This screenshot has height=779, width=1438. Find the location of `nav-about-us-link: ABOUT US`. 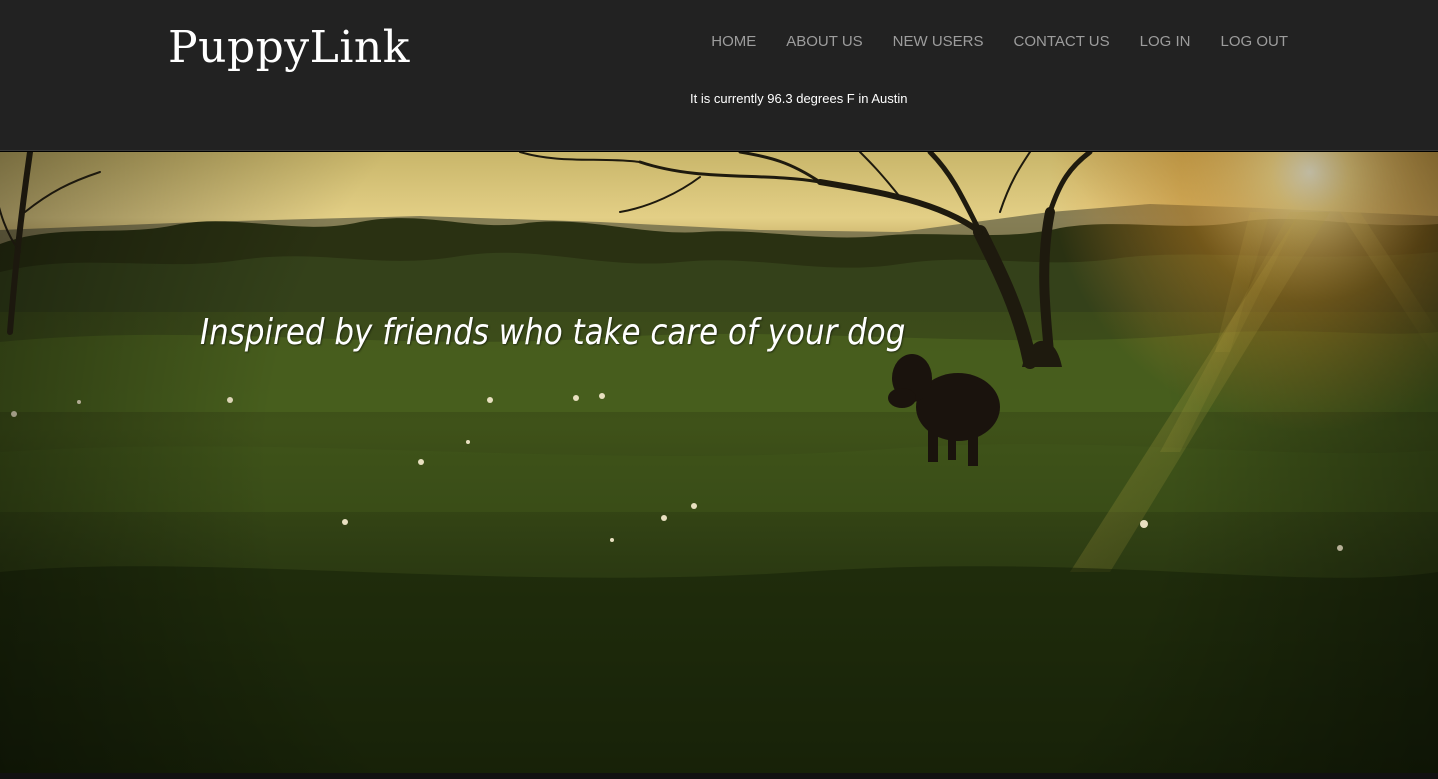

nav-about-us-link: ABOUT US is located at coordinates (824, 42).